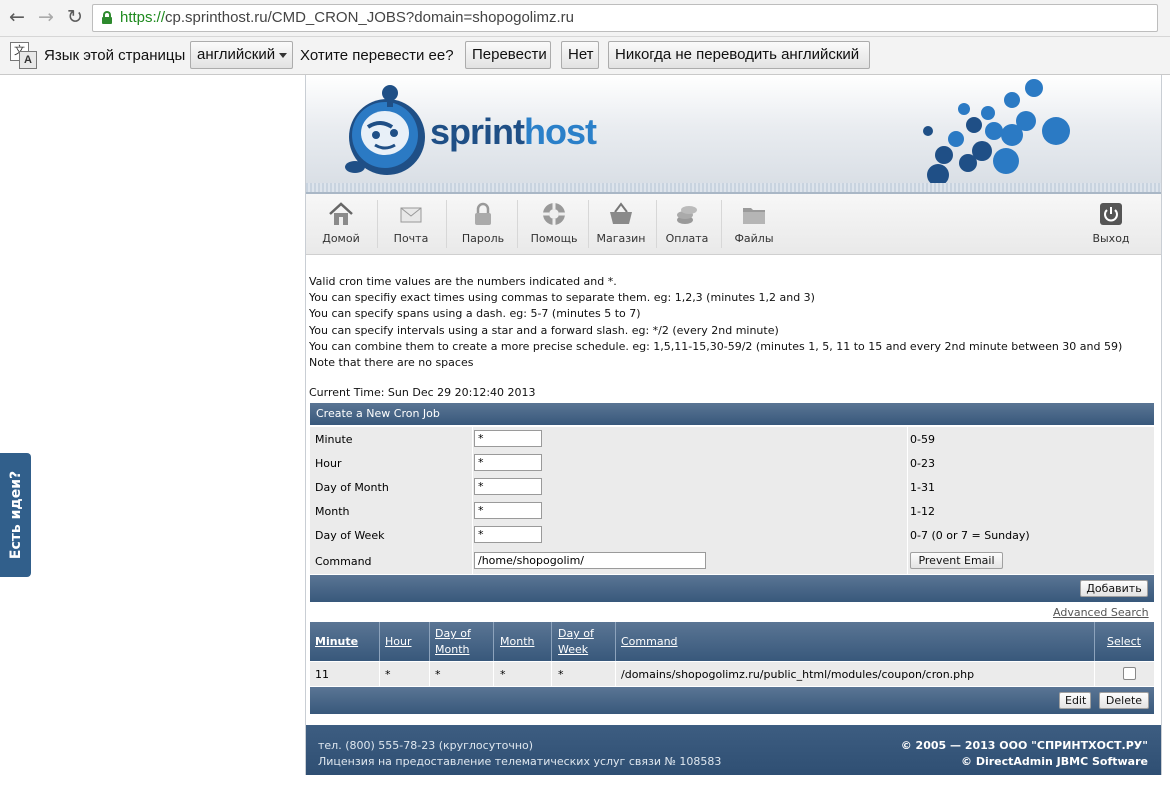  What do you see at coordinates (732, 511) in the screenshot?
I see `form-row-month: Month 1-12` at bounding box center [732, 511].